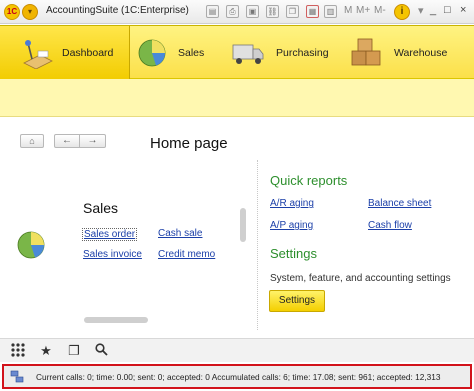 The image size is (474, 391). What do you see at coordinates (232, 11) in the screenshot?
I see `print-icon: ⎙` at bounding box center [232, 11].